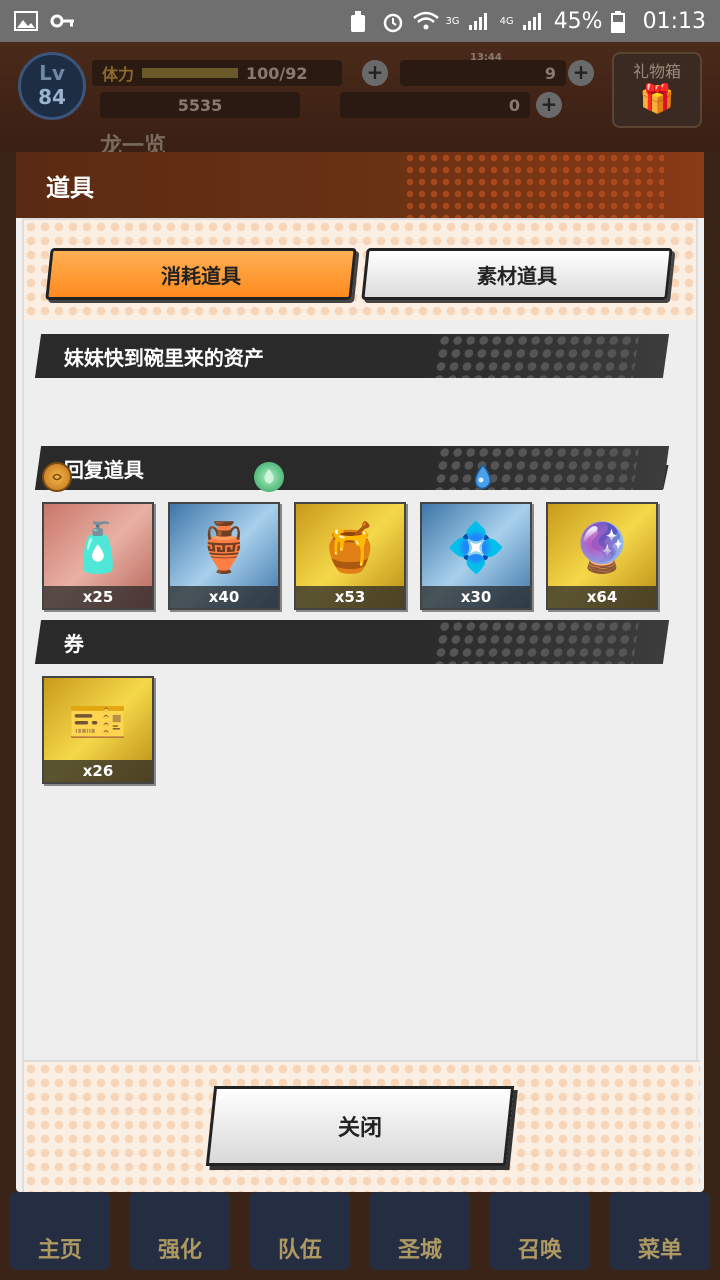  I want to click on nav-holy-city: 圣城, so click(420, 1231).